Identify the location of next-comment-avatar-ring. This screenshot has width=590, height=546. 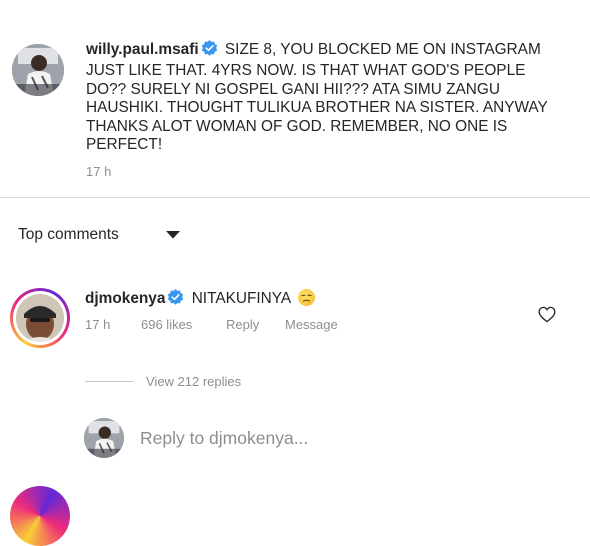
(40, 516).